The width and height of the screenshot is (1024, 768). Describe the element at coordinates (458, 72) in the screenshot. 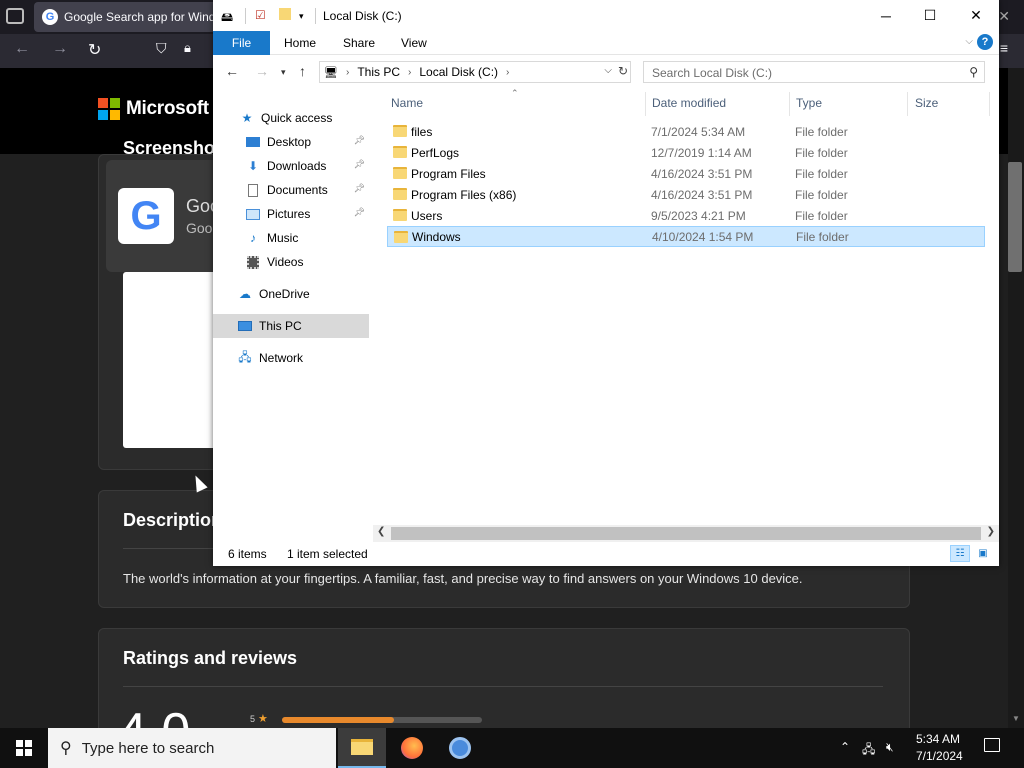

I see `breadcrumb-local-disk: Local Disk (C:)` at that location.